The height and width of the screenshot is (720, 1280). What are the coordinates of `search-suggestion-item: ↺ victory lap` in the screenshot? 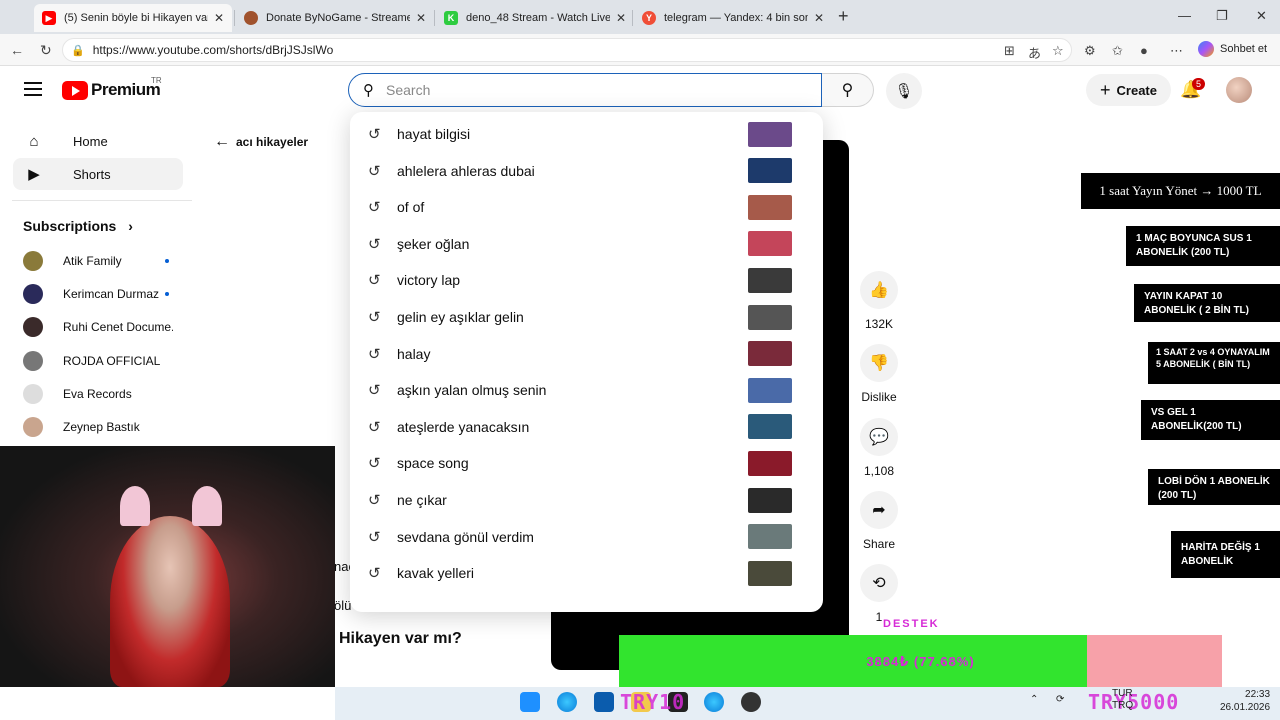 It's located at (586, 280).